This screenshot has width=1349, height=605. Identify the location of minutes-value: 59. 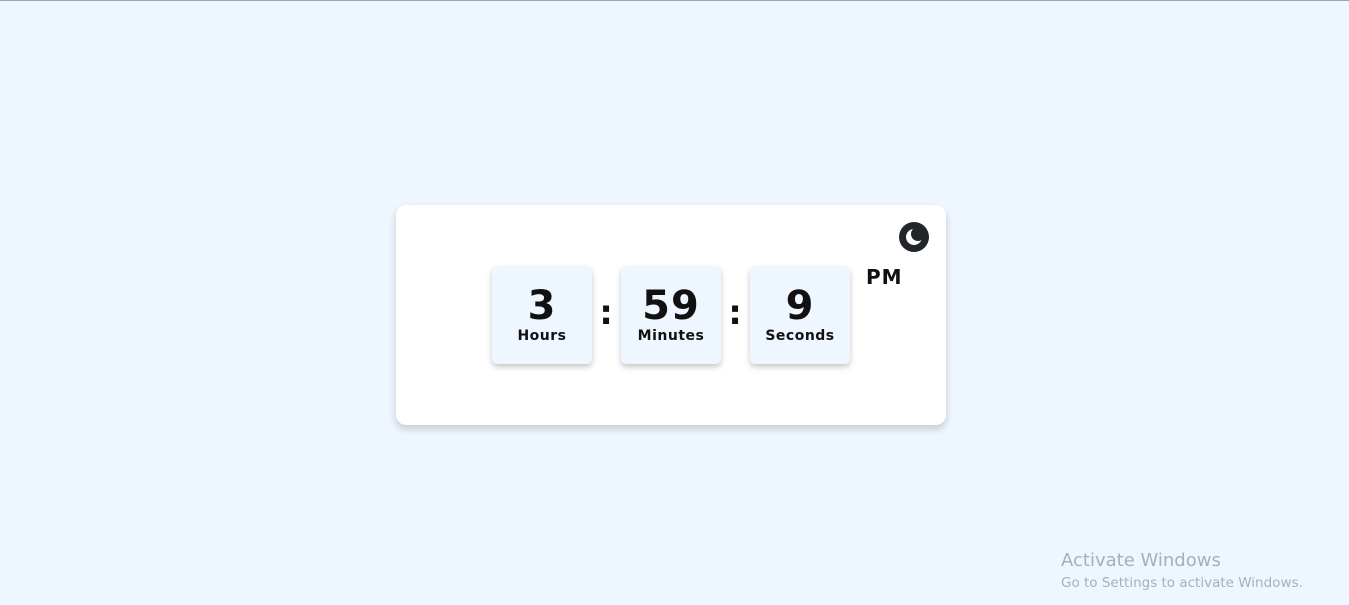
(671, 306).